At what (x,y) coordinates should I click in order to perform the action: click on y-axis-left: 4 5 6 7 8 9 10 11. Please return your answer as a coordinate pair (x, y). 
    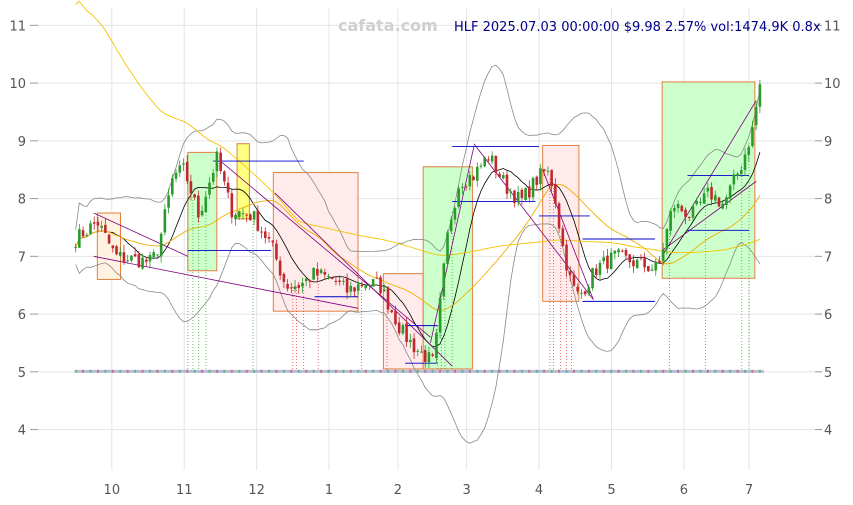
    Looking at the image, I should click on (23, 229).